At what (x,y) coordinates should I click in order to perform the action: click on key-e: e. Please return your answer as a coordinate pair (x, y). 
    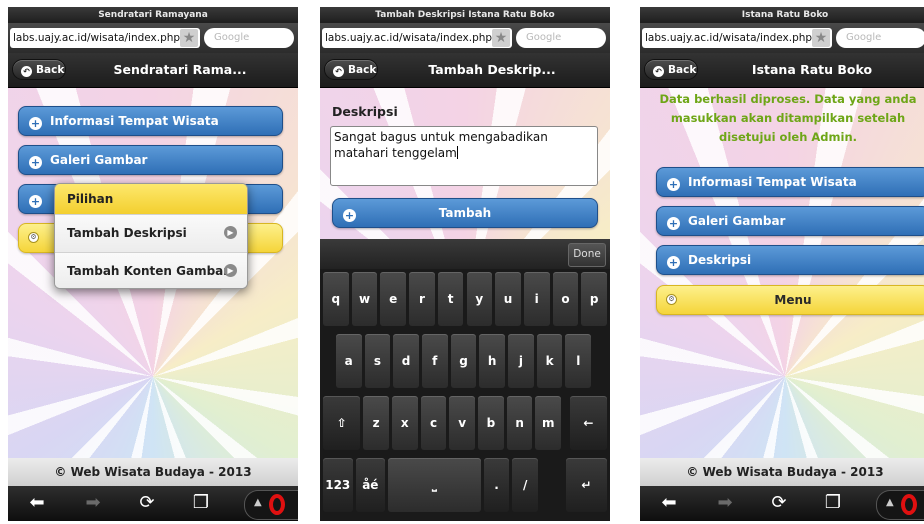
    Looking at the image, I should click on (393, 299).